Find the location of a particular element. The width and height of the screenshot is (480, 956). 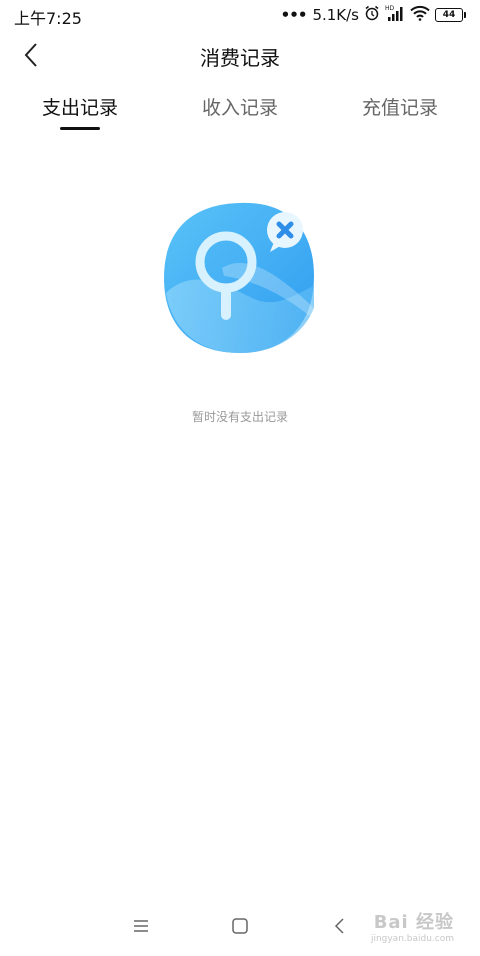

active-tab-indicator is located at coordinates (80, 128).